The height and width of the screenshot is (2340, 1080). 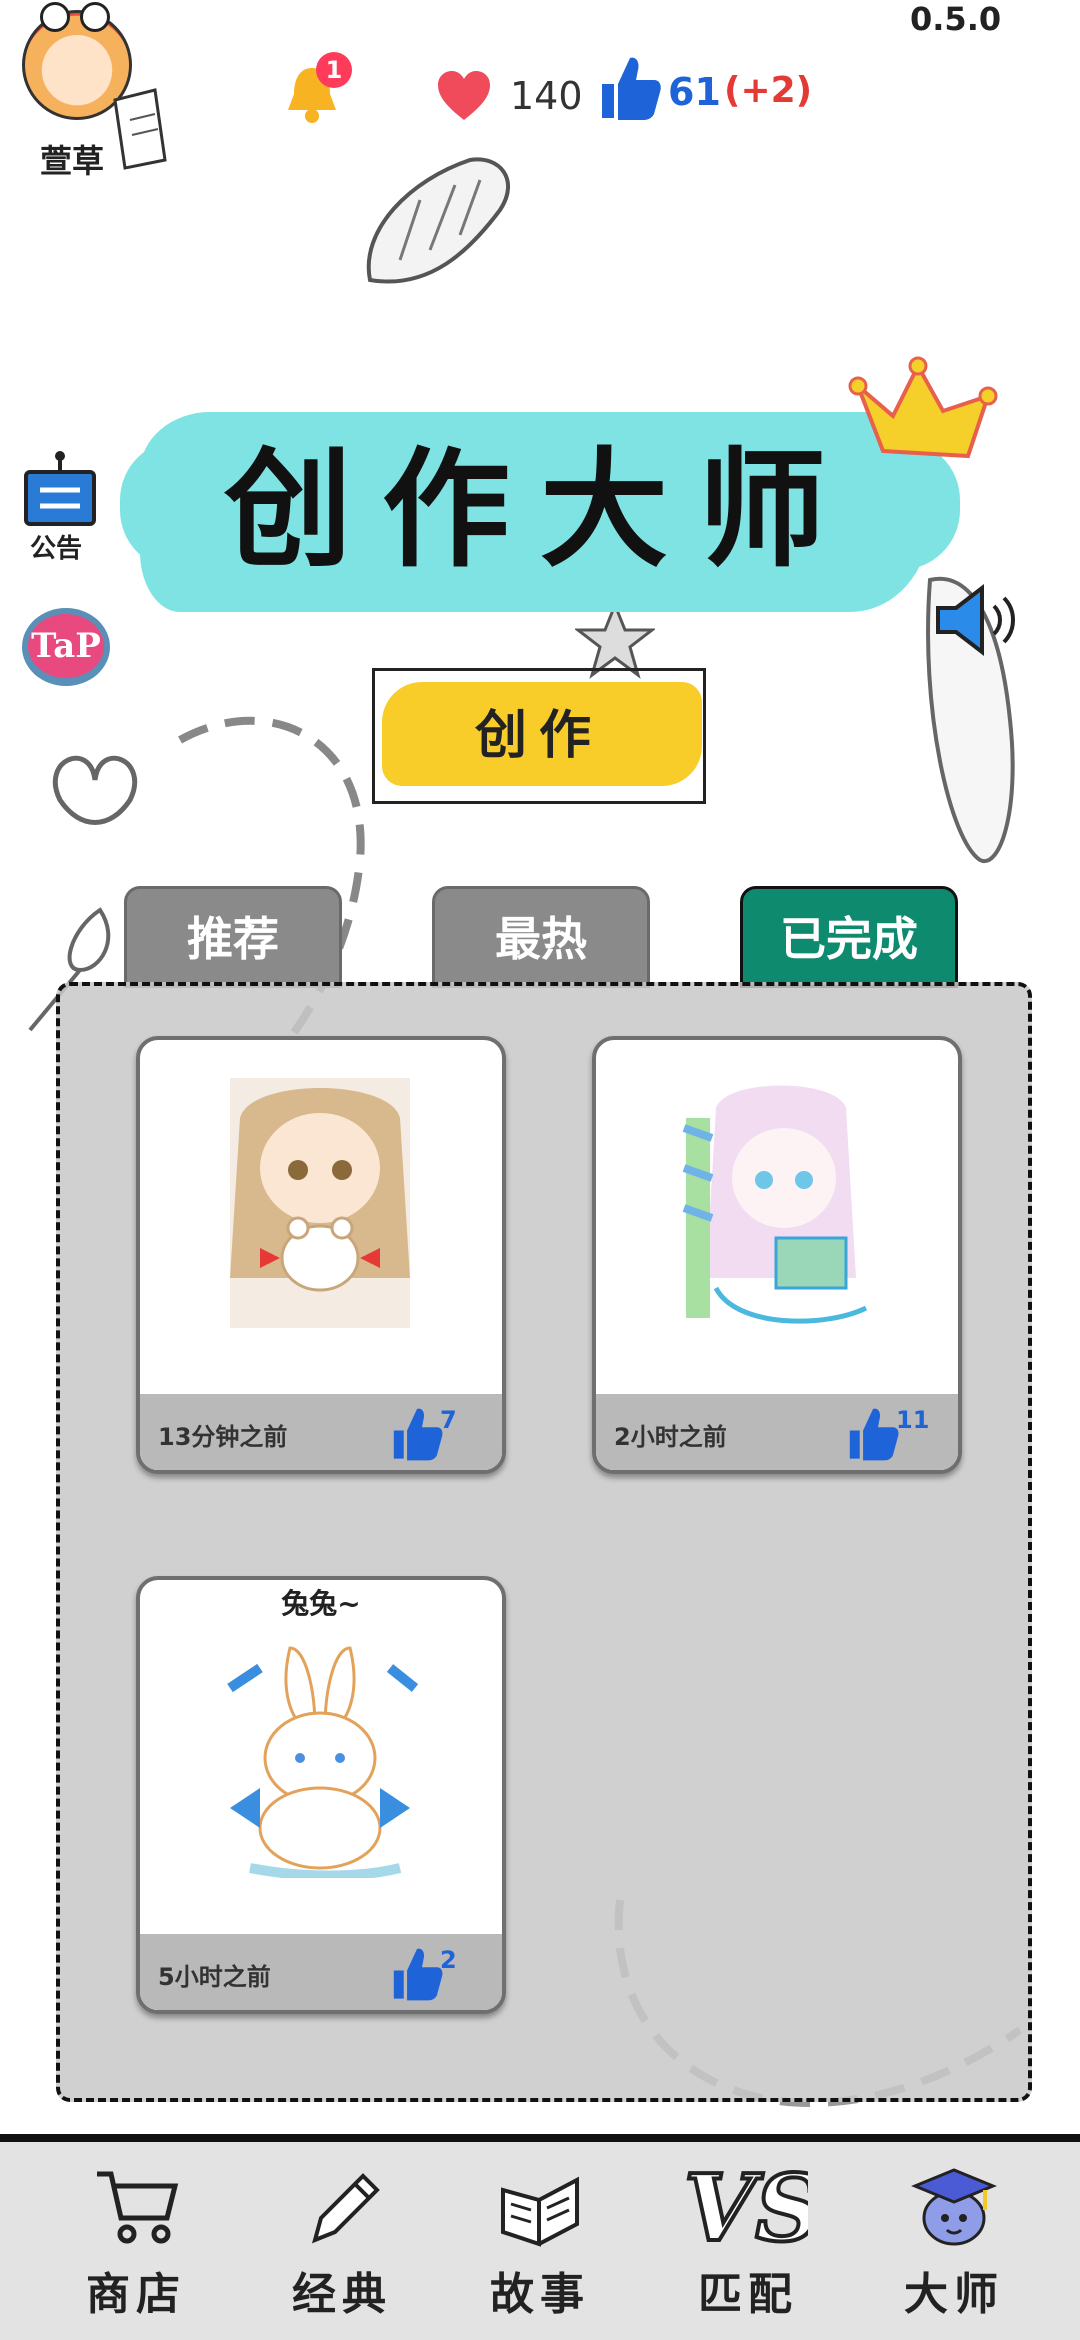 I want to click on croissant-doodle, so click(x=438, y=220).